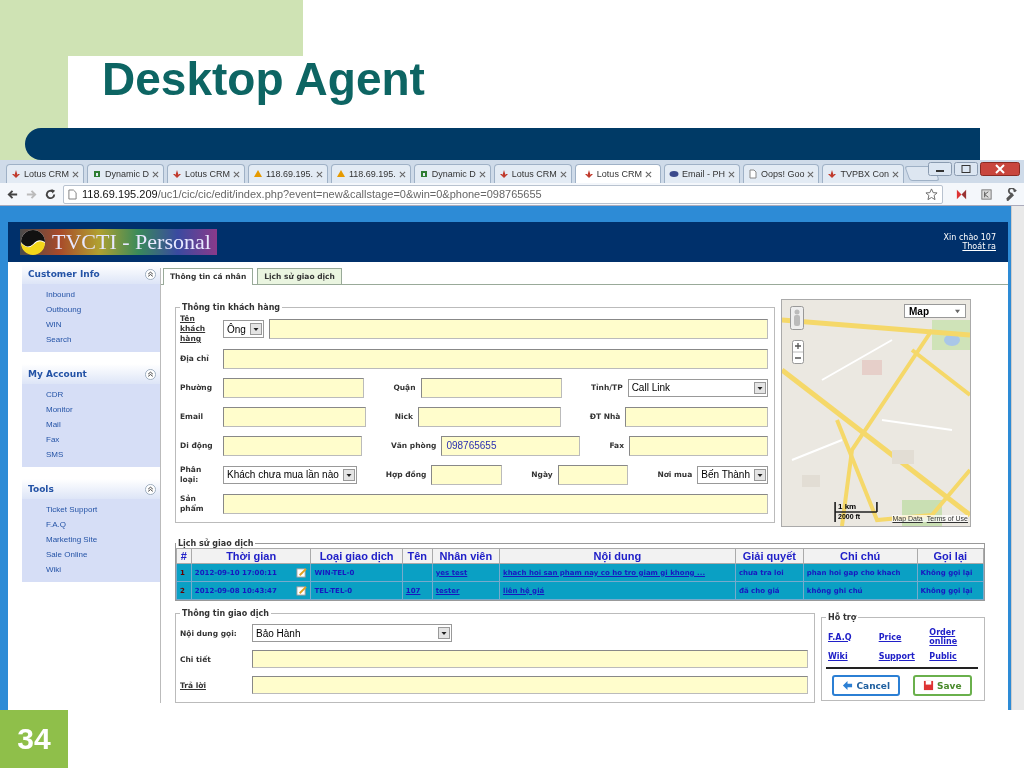 The image size is (1024, 768). Describe the element at coordinates (1017, 458) in the screenshot. I see `scrollbar` at that location.